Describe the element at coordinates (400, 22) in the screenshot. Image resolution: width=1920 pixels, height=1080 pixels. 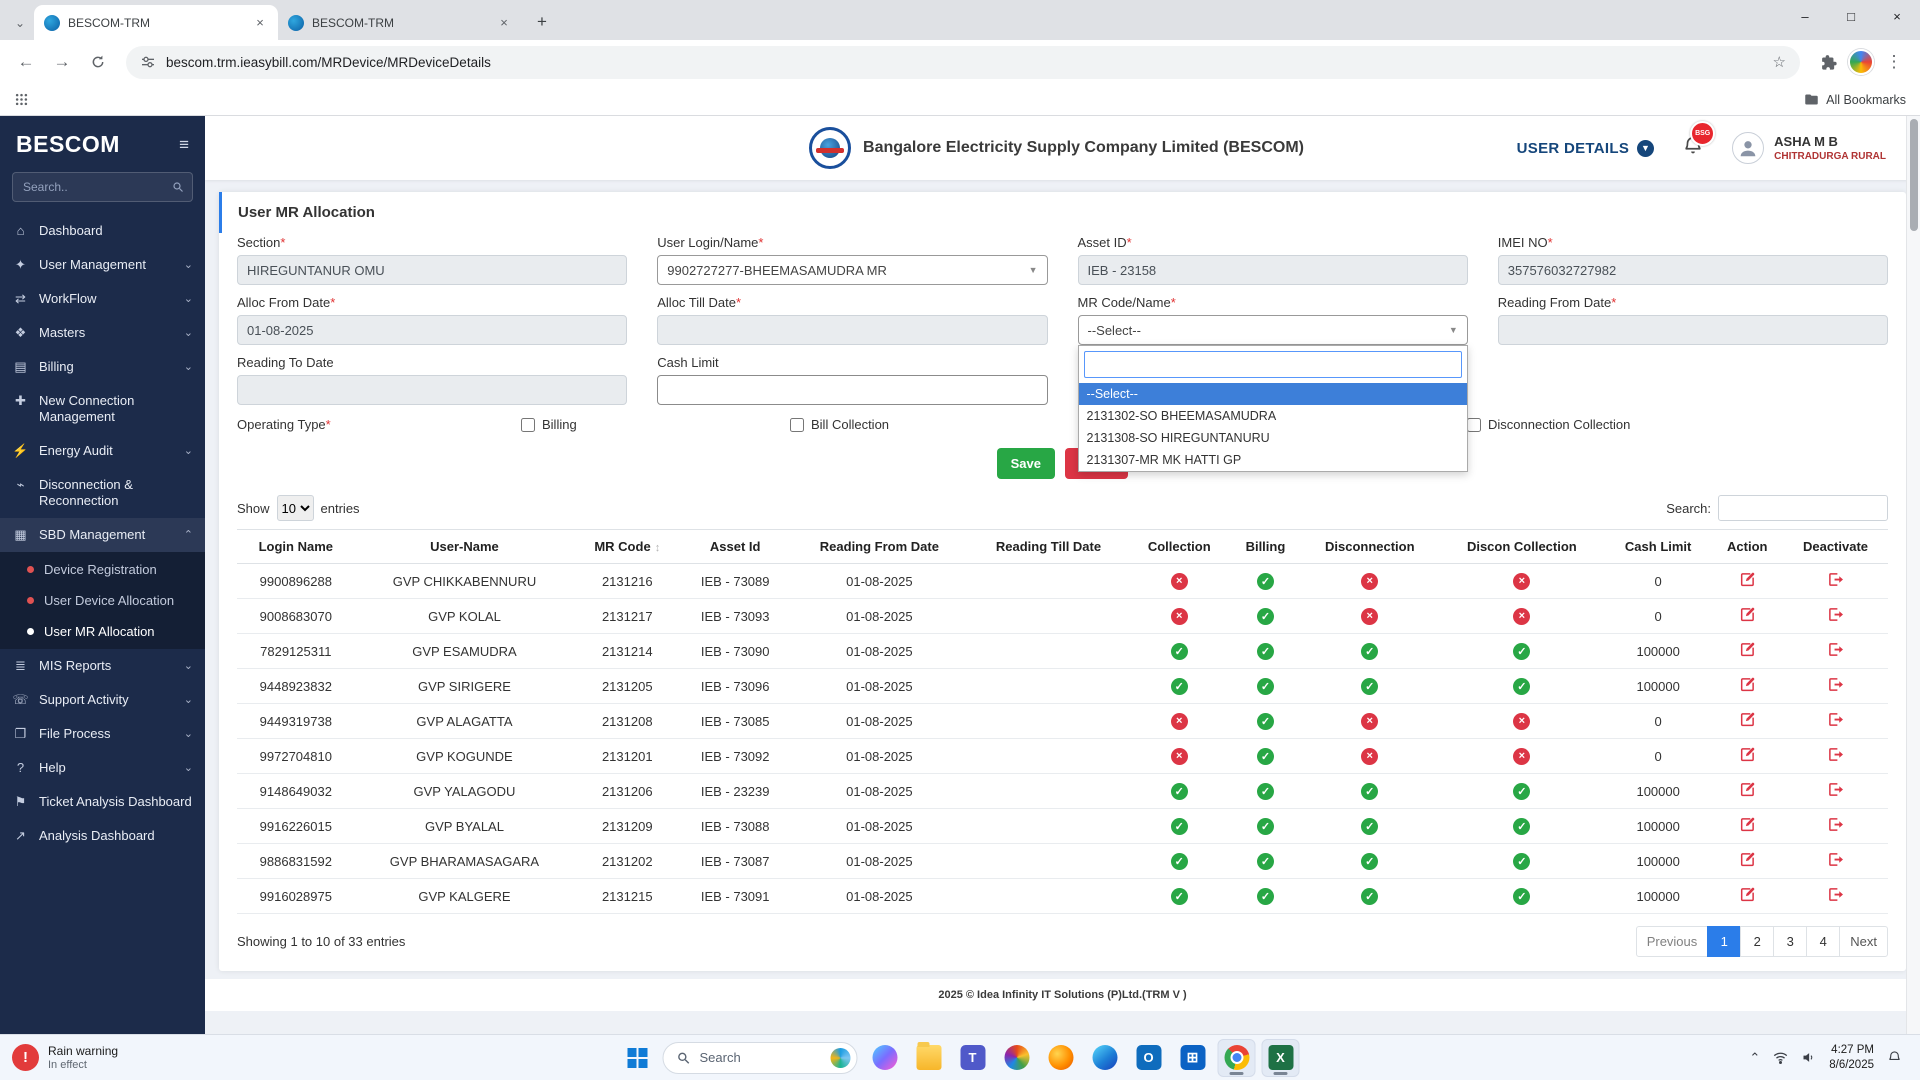
I see `browser-tab-2: BESCOM-TRM ×` at that location.